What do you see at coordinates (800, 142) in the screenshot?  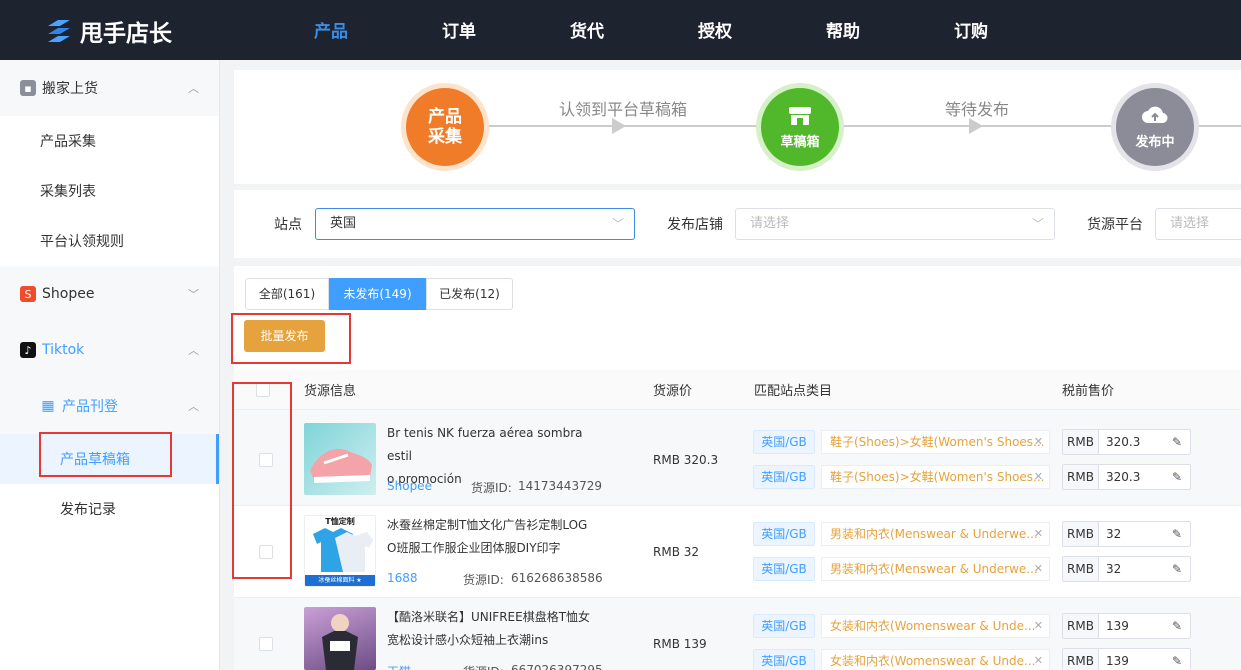 I see `step-title: 草稿箱` at bounding box center [800, 142].